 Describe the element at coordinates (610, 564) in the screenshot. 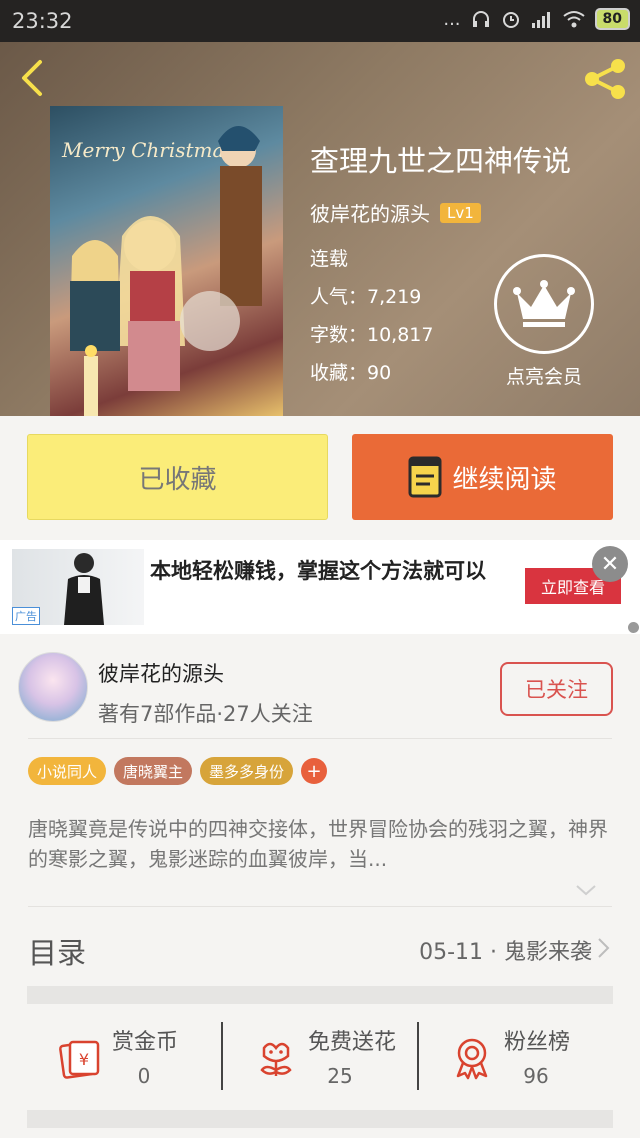

I see `ad-close-icon: ✕` at that location.